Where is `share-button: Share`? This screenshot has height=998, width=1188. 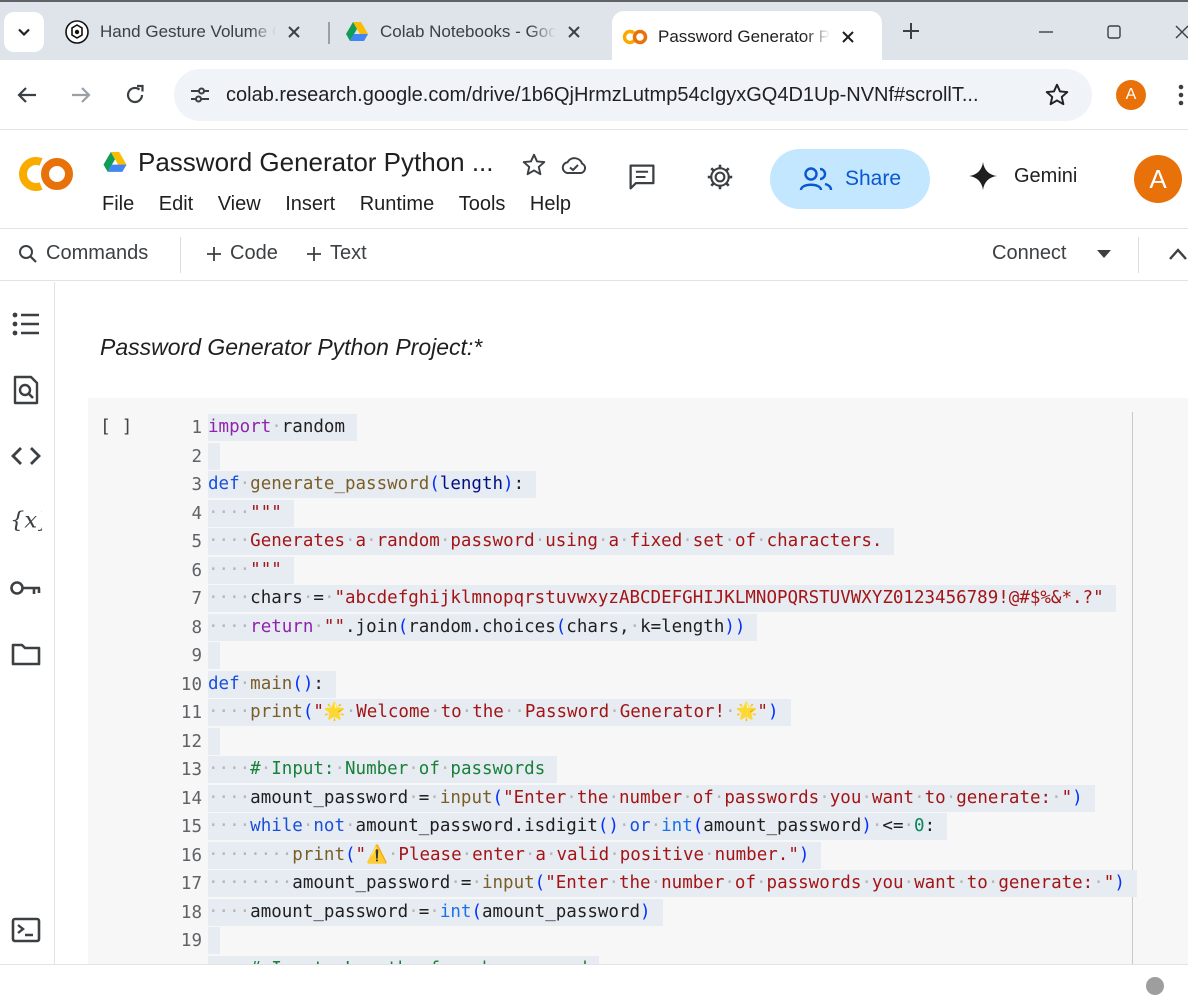 share-button: Share is located at coordinates (850, 179).